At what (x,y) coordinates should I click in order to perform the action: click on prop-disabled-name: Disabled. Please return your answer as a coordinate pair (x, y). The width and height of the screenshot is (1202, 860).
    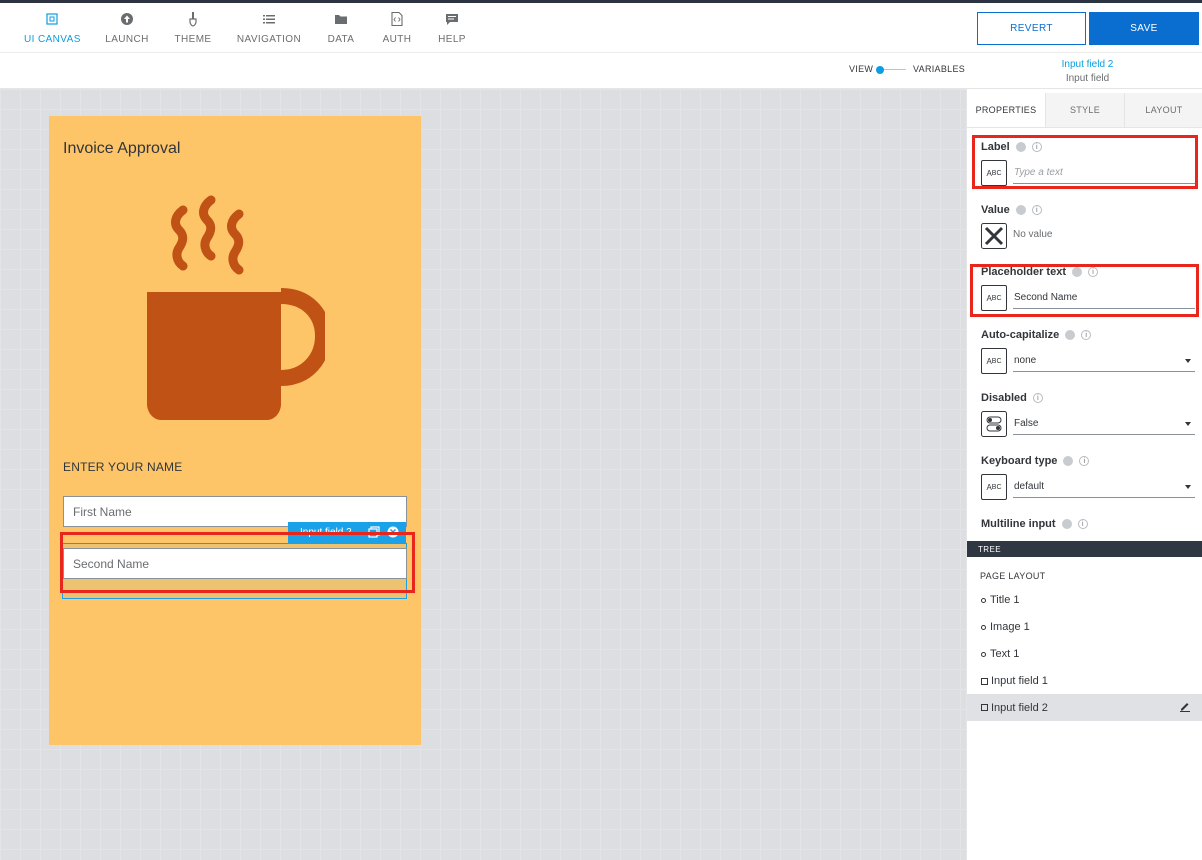
    Looking at the image, I should click on (1004, 398).